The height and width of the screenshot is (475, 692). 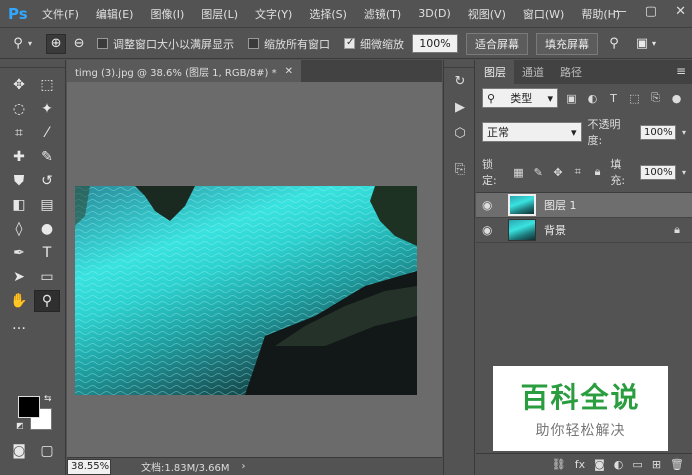 What do you see at coordinates (651, 11) in the screenshot?
I see `restore-icon: ▢` at bounding box center [651, 11].